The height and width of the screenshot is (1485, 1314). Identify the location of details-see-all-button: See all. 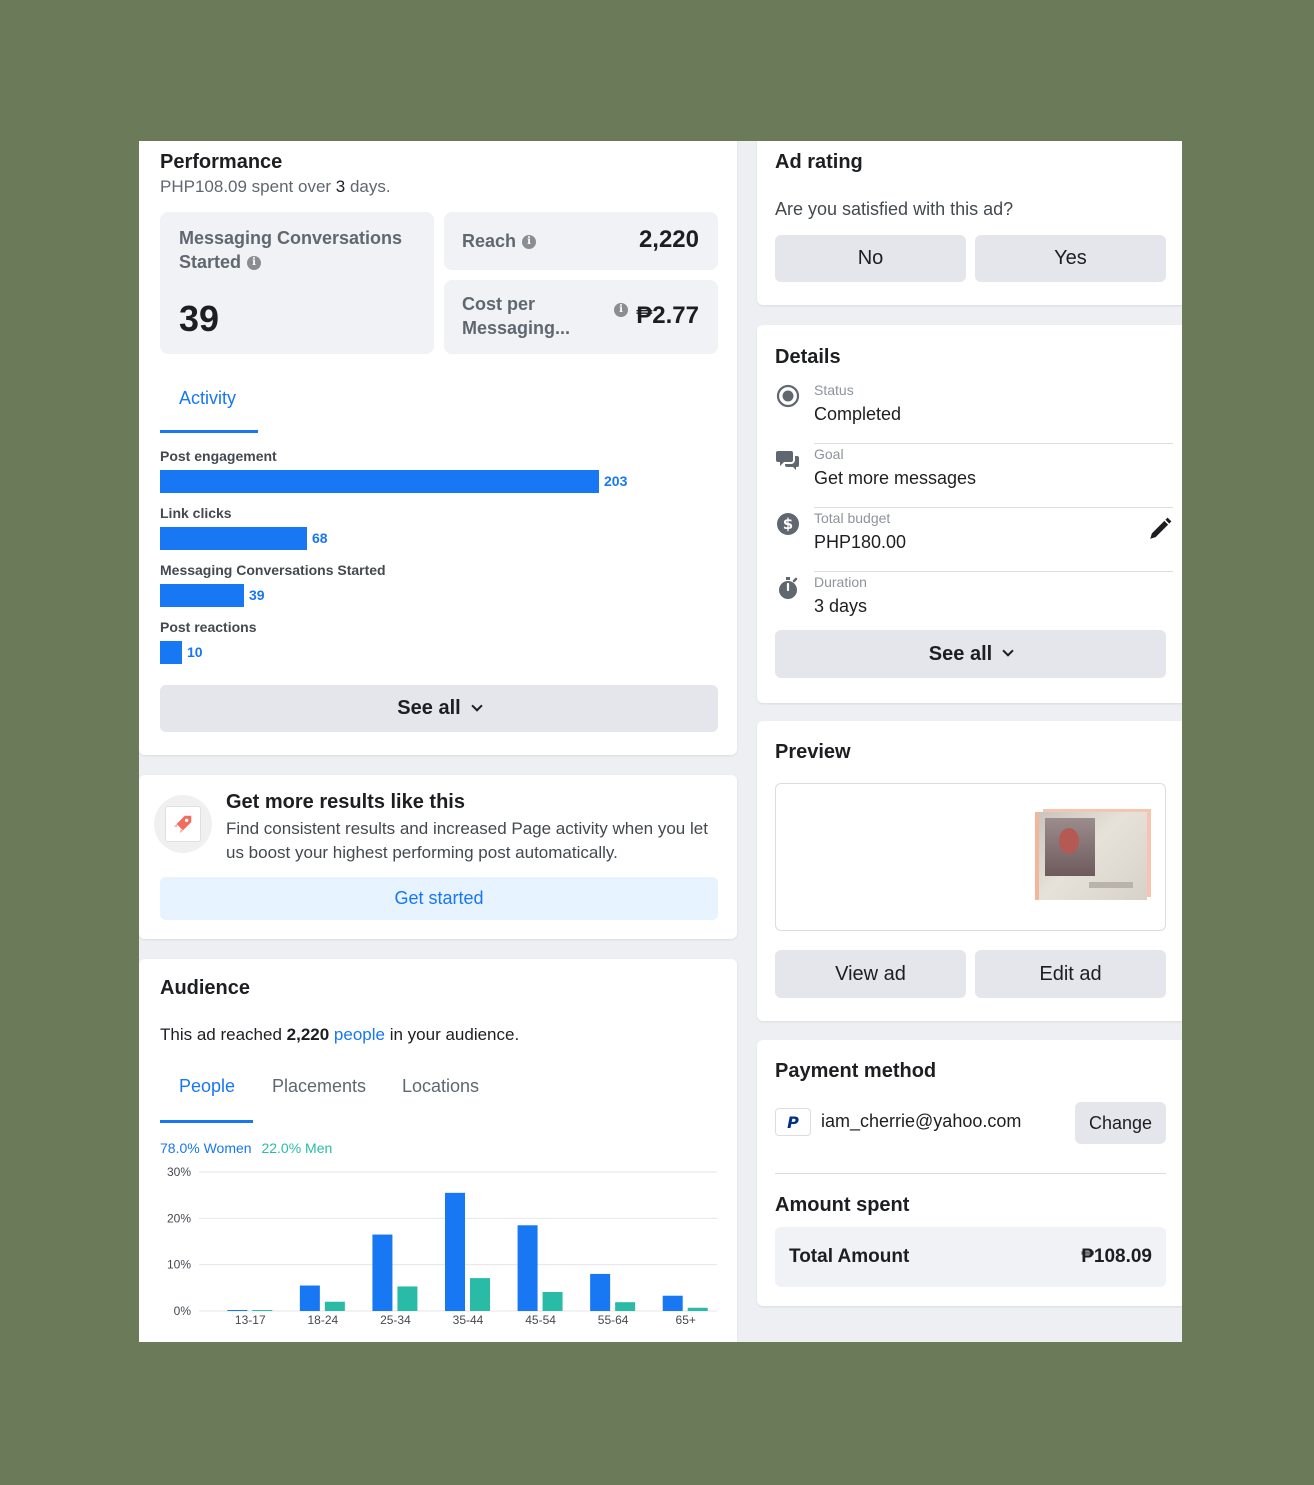
(970, 654).